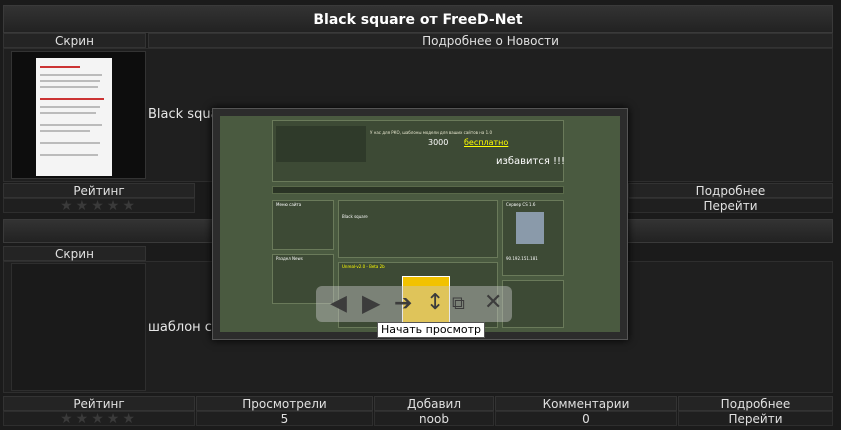 The width and height of the screenshot is (841, 430). I want to click on play-tooltip-text: Начать просмотр, so click(431, 329).